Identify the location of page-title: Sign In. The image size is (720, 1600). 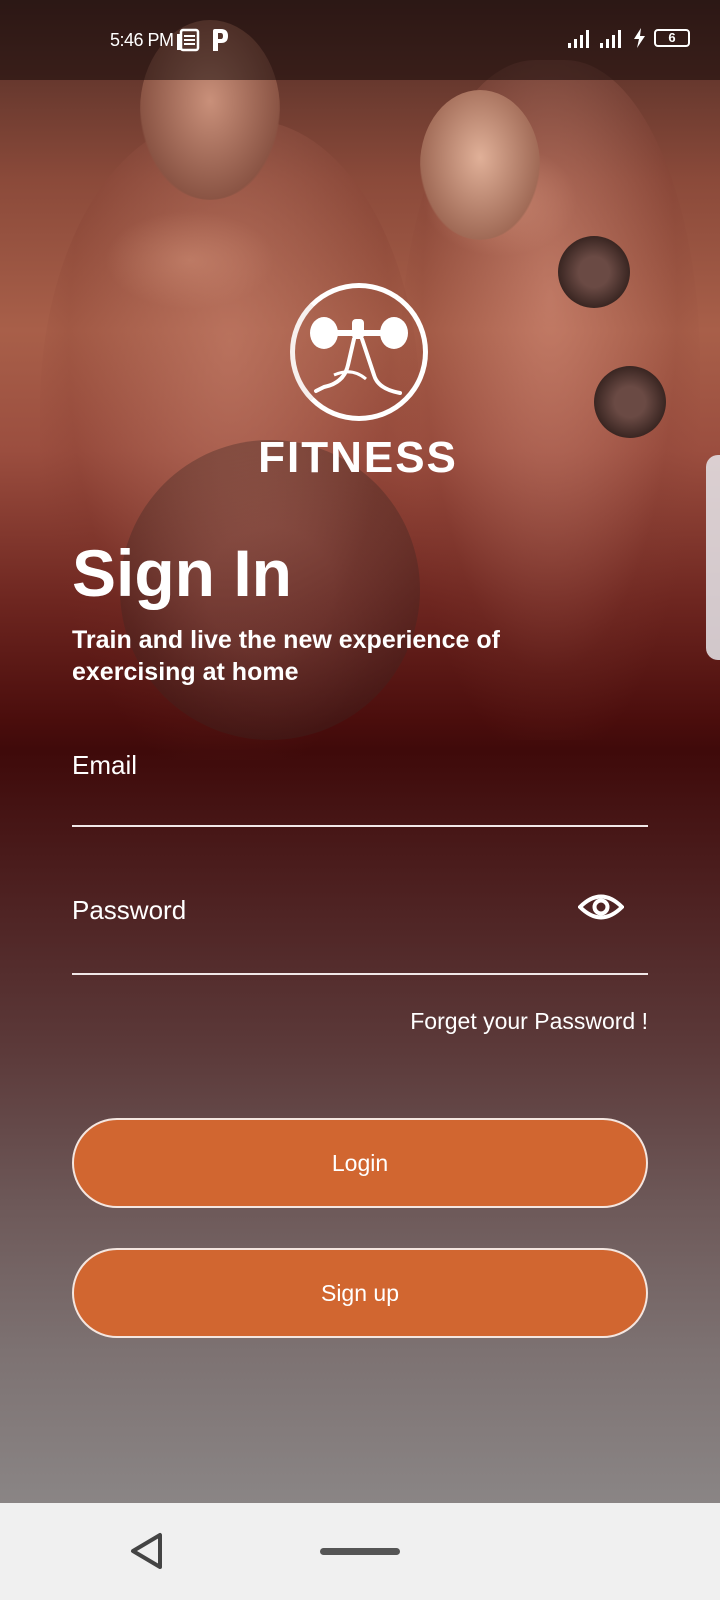
(182, 573).